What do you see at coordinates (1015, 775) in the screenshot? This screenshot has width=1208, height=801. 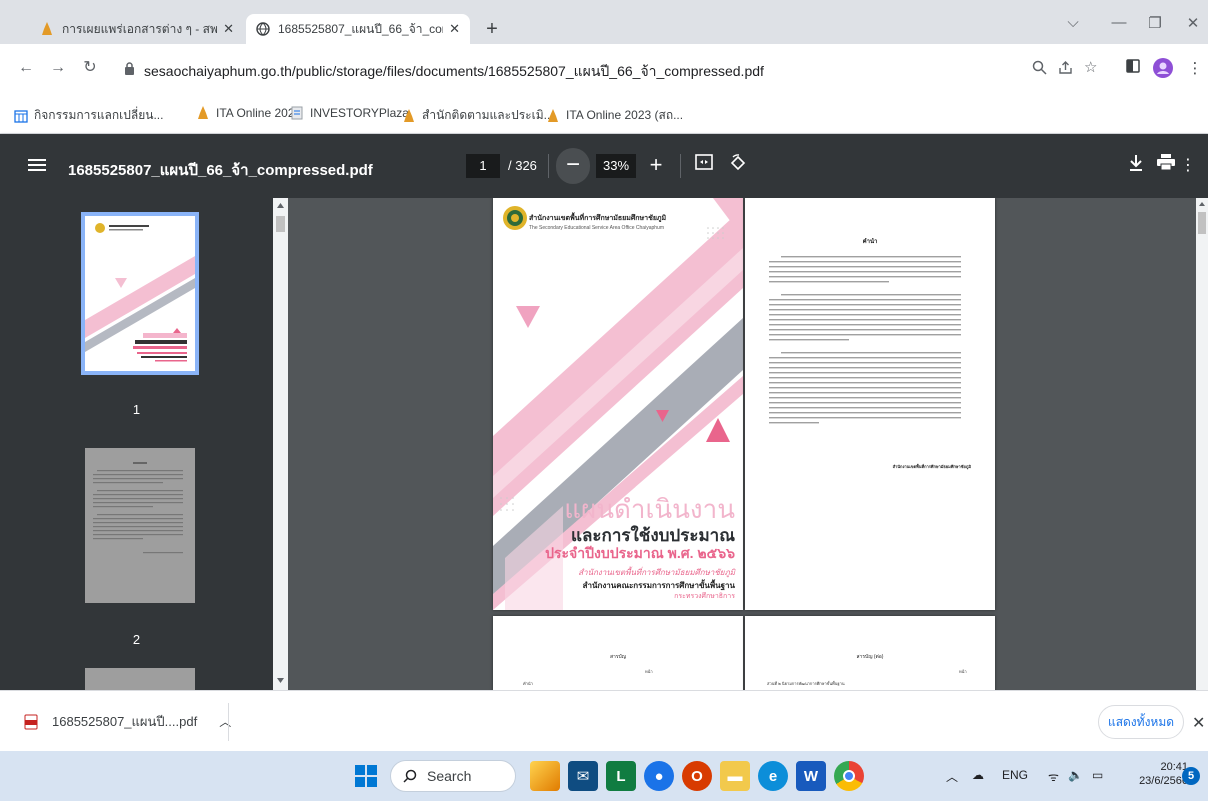 I see `language-indicator: ENG` at bounding box center [1015, 775].